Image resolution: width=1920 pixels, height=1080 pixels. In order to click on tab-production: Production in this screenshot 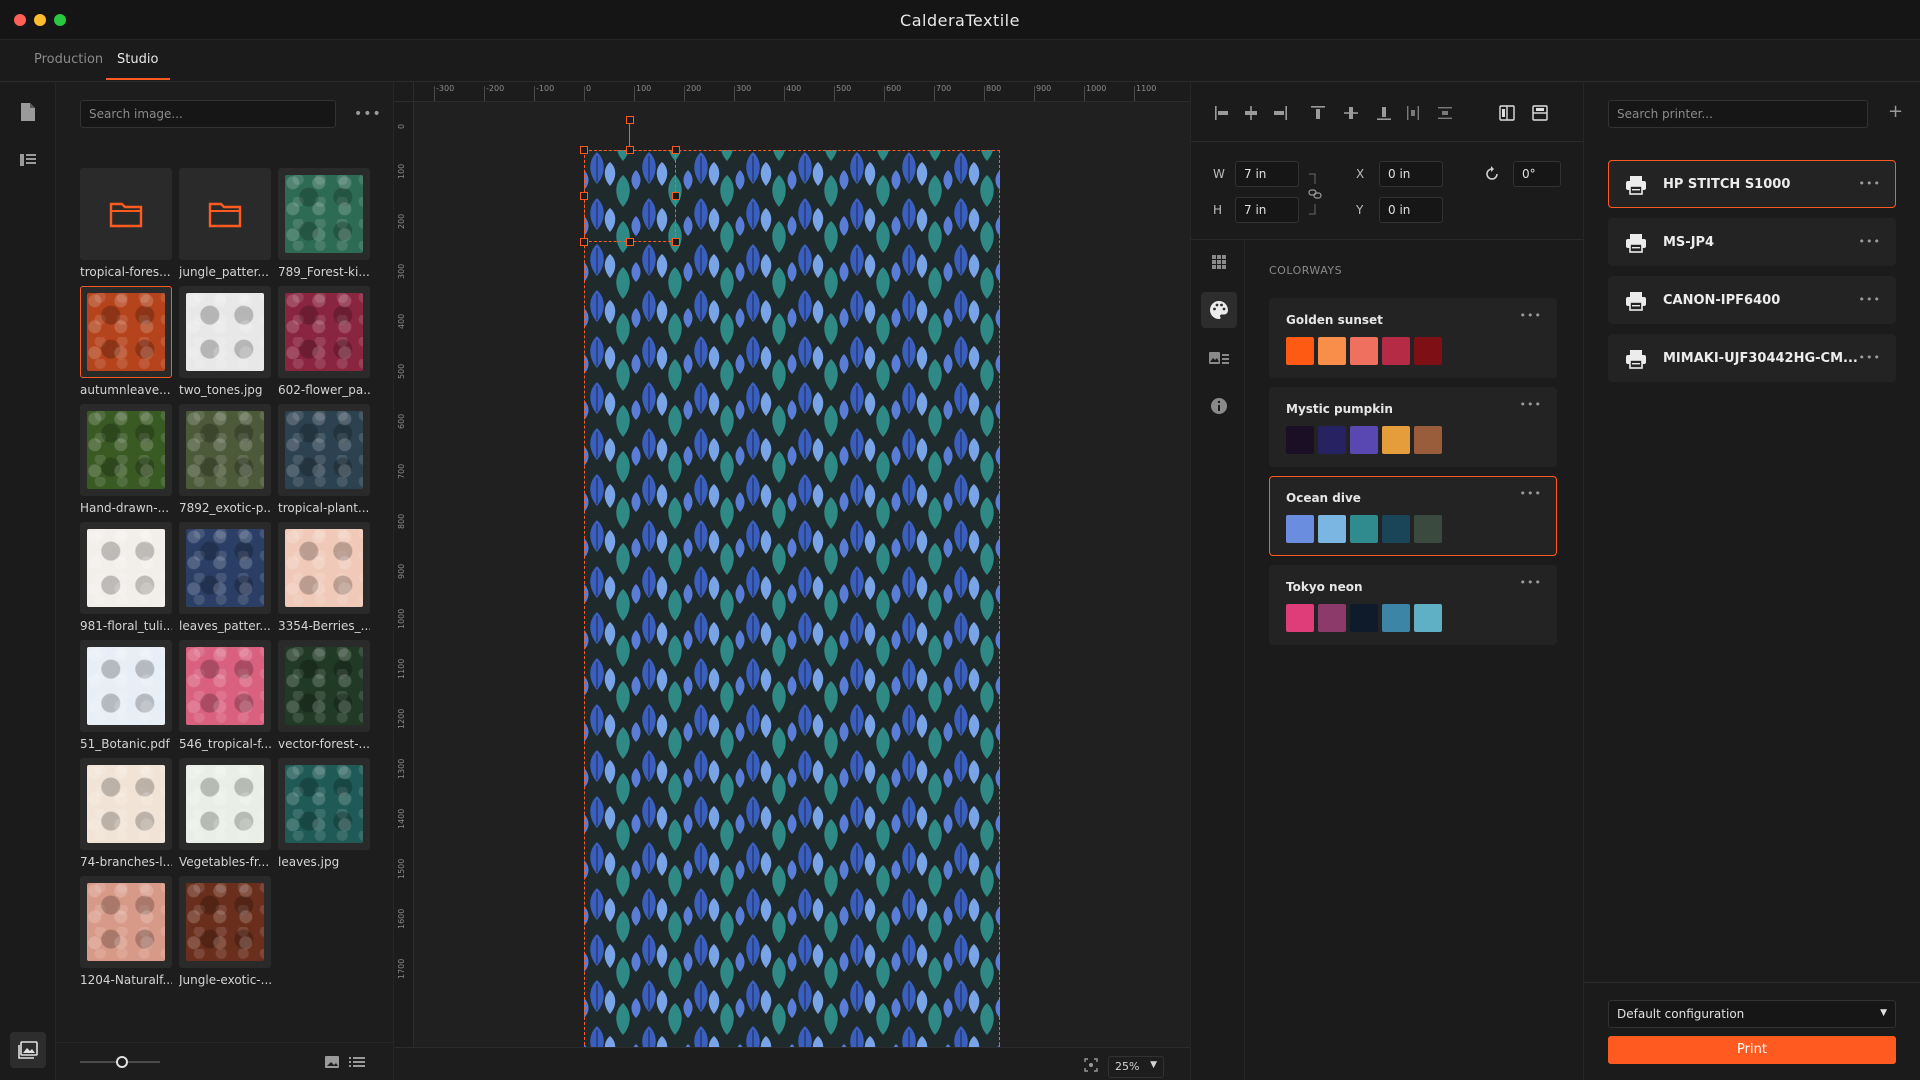, I will do `click(68, 65)`.